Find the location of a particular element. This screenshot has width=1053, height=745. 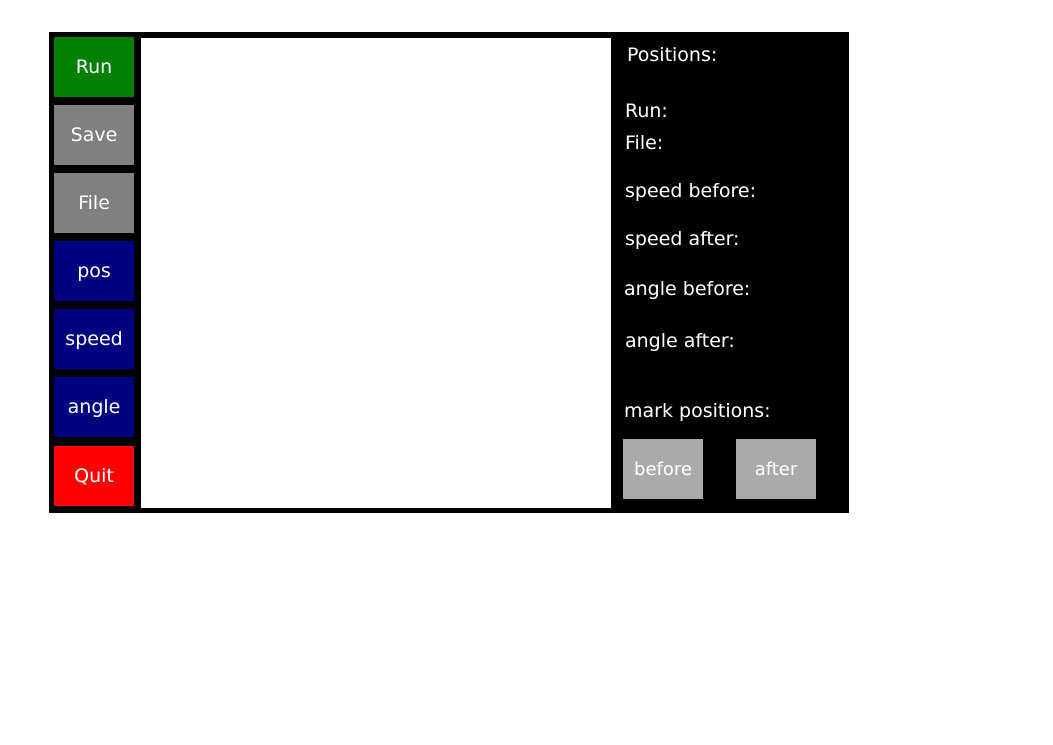

mark-after-label: after is located at coordinates (776, 469).